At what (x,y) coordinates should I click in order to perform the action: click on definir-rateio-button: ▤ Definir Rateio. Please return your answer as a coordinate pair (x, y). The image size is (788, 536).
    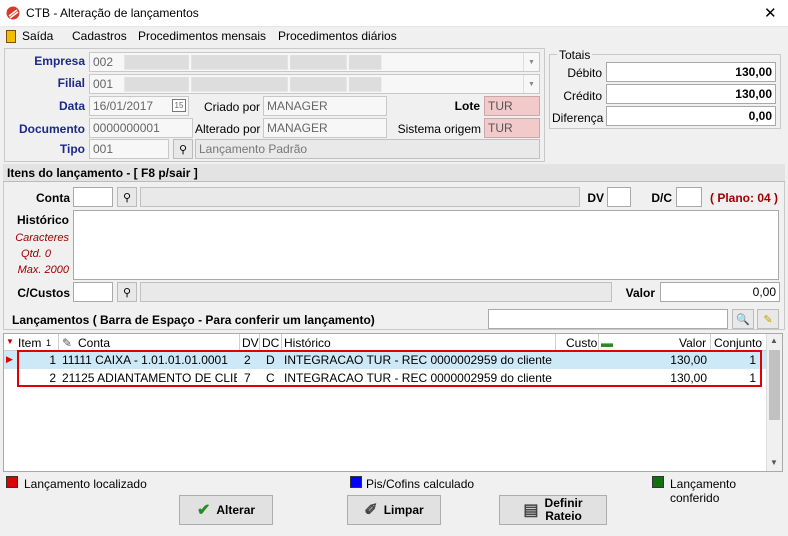
    Looking at the image, I should click on (553, 510).